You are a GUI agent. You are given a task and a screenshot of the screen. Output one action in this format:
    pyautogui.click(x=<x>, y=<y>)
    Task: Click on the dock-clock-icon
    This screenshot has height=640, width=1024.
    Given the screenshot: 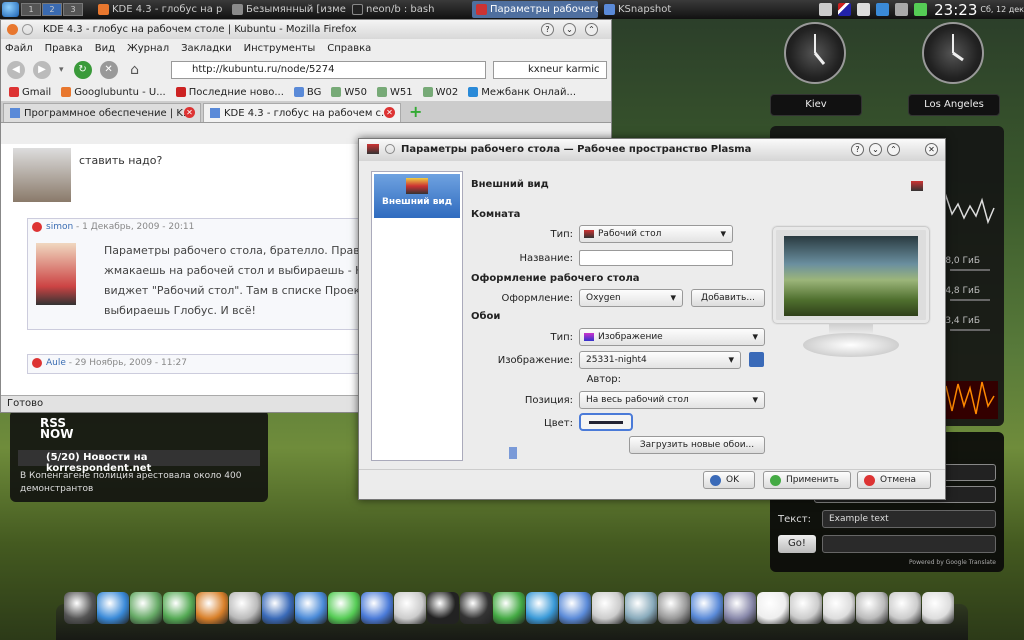 What is the action you would take?
    pyautogui.click(x=938, y=608)
    